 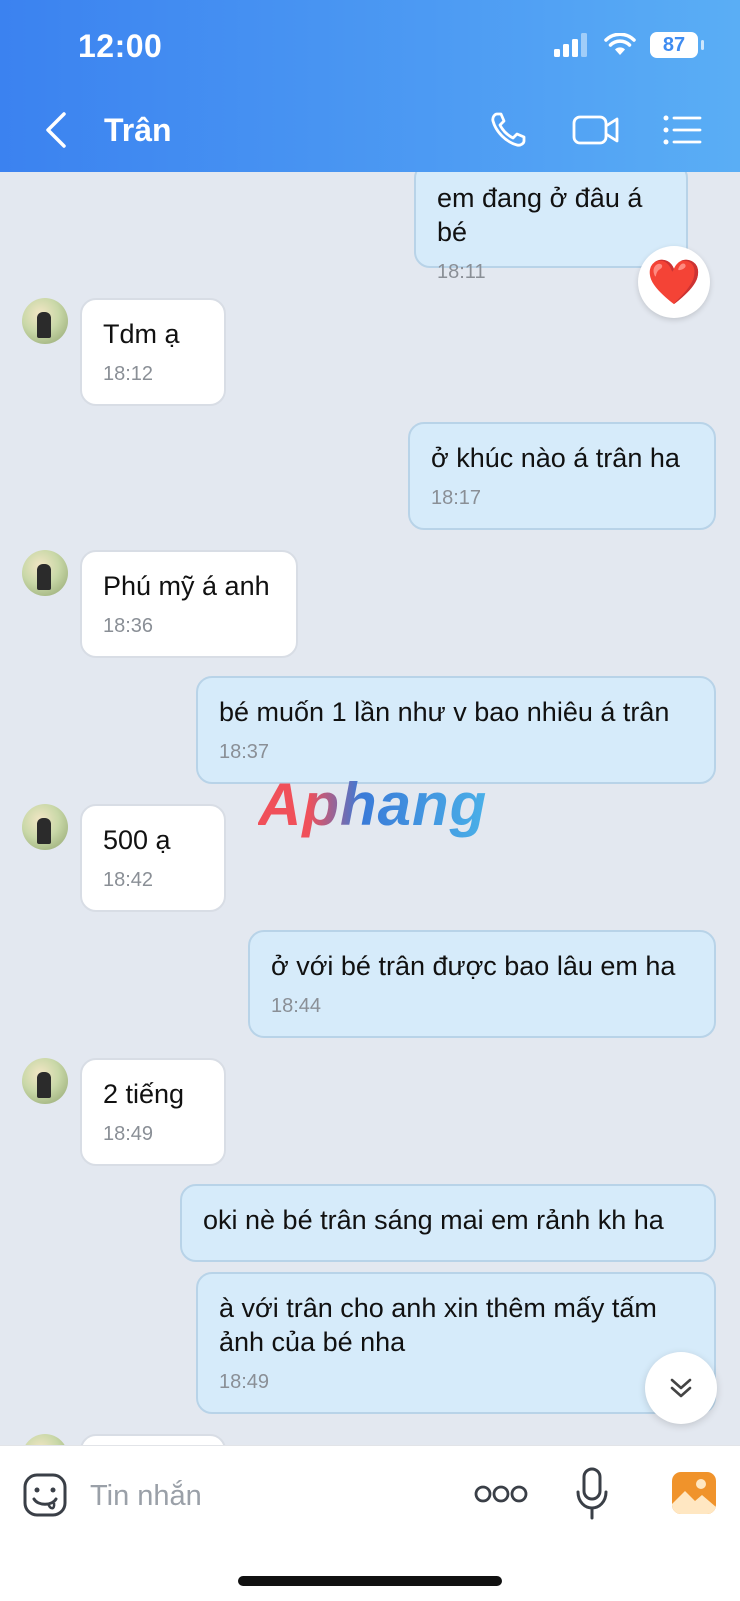 What do you see at coordinates (153, 858) in the screenshot?
I see `message-bubble-incoming: 500 ạ 18:42` at bounding box center [153, 858].